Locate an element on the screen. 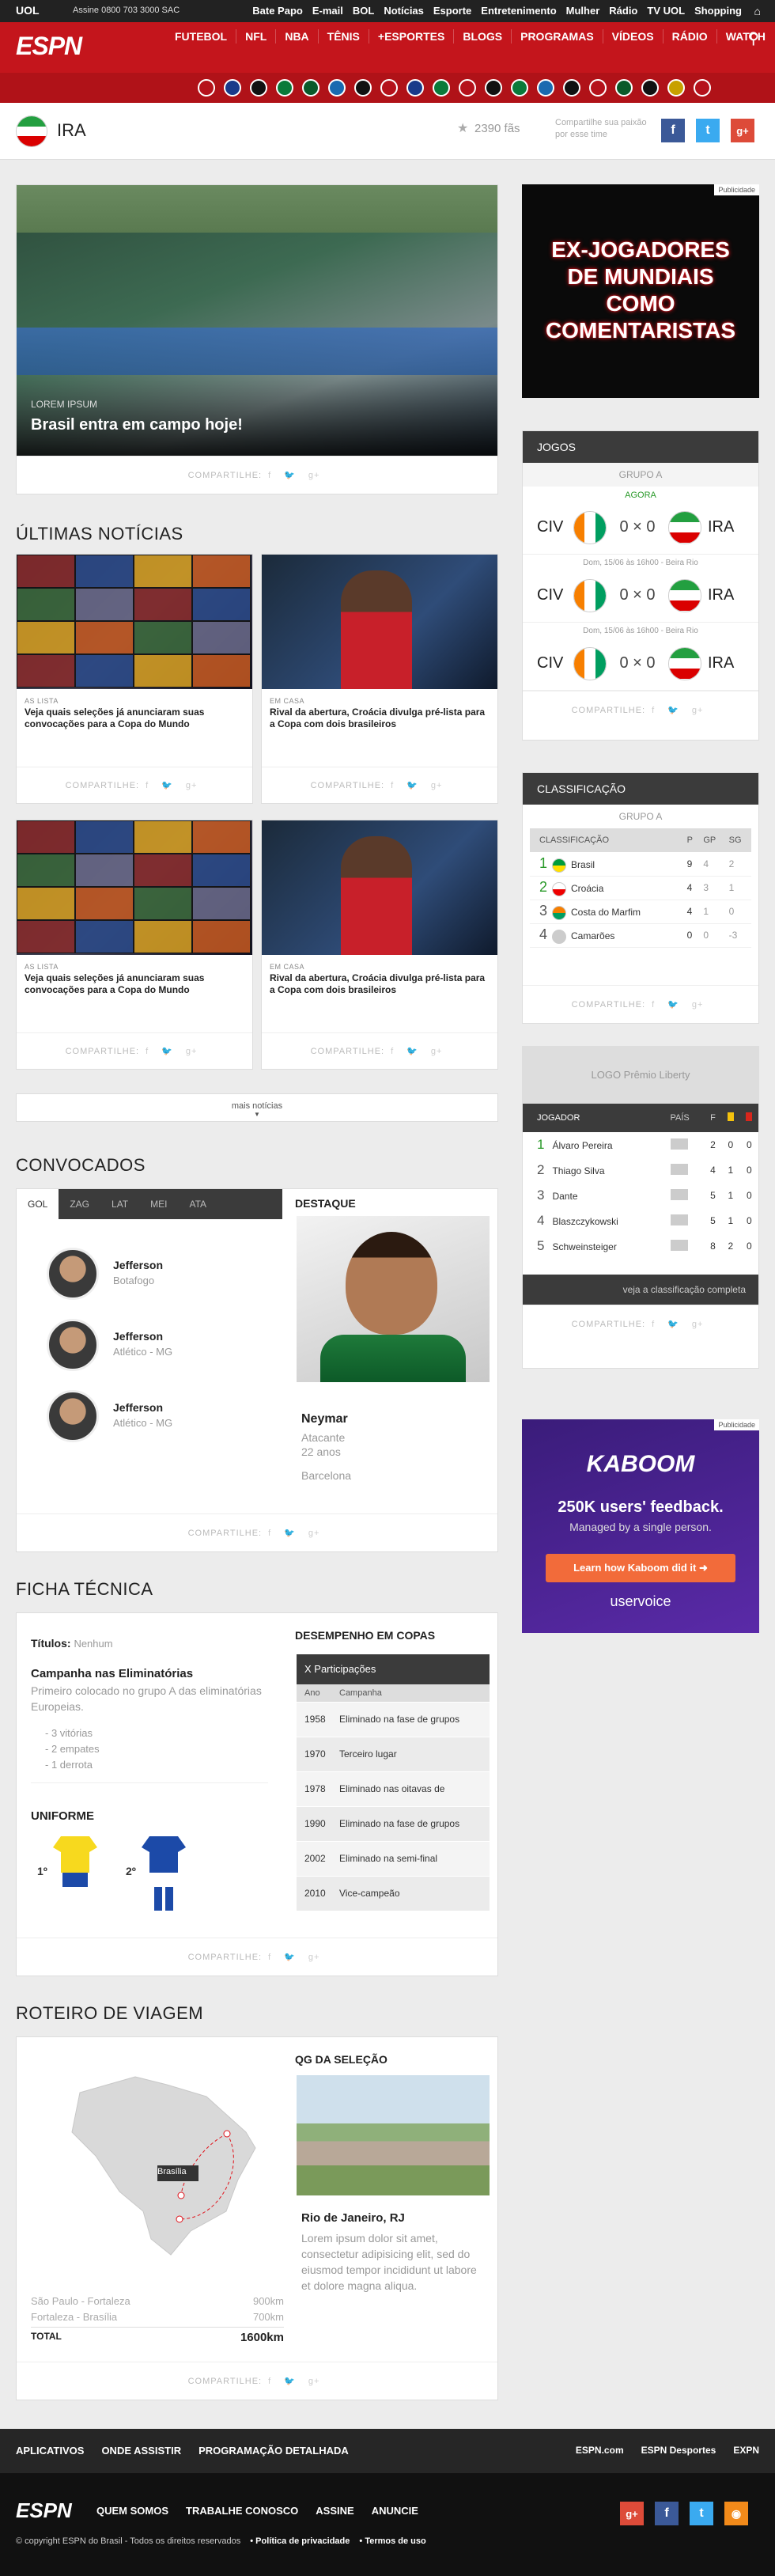 The image size is (775, 2576). nav-item: PROGRAMAS is located at coordinates (557, 36).